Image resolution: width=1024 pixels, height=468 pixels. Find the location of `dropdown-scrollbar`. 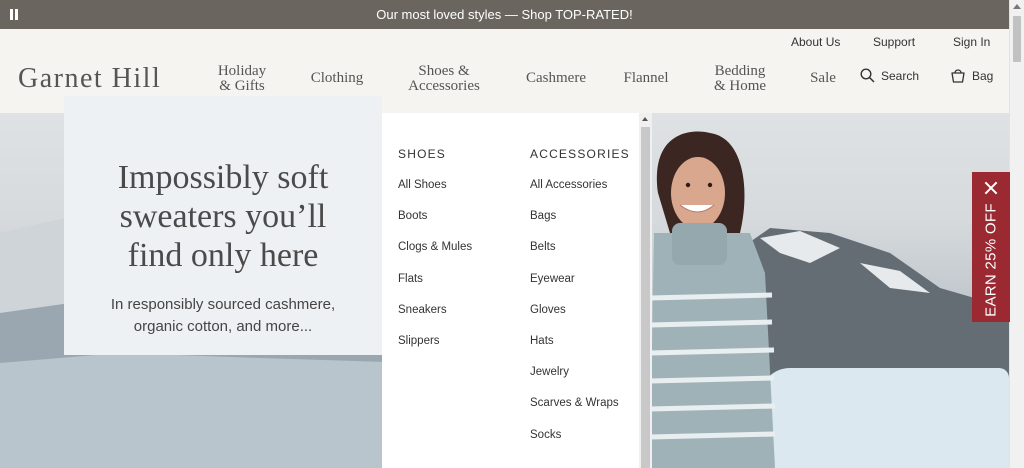

dropdown-scrollbar is located at coordinates (645, 290).